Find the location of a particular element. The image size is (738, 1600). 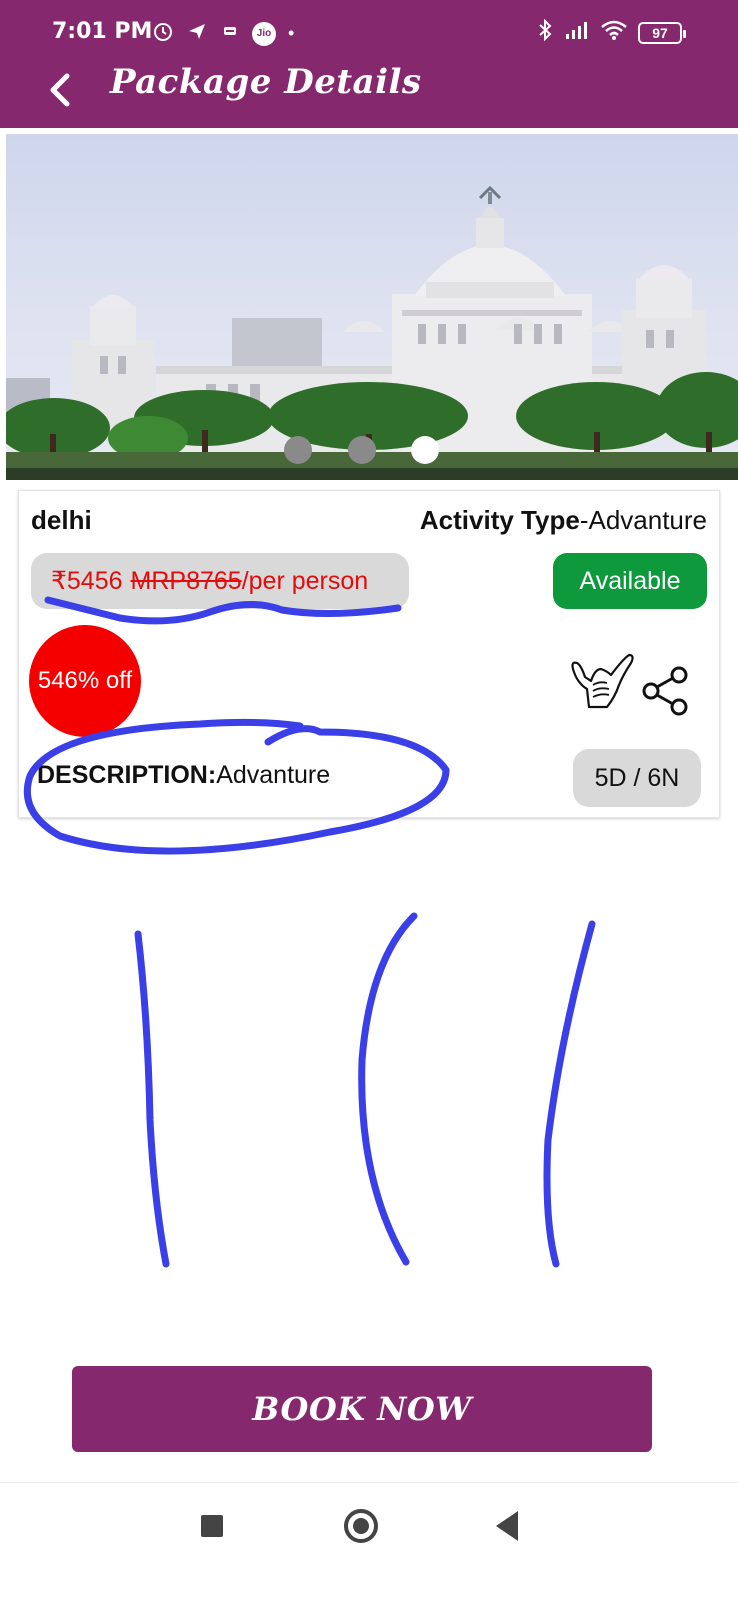

availability-badge: Available is located at coordinates (630, 581).